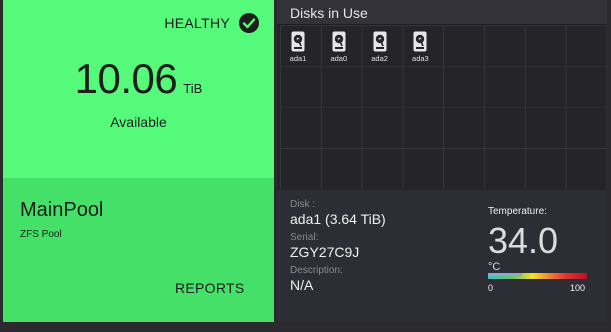 Image resolution: width=611 pixels, height=332 pixels. I want to click on temperature-value: 34.0, so click(523, 240).